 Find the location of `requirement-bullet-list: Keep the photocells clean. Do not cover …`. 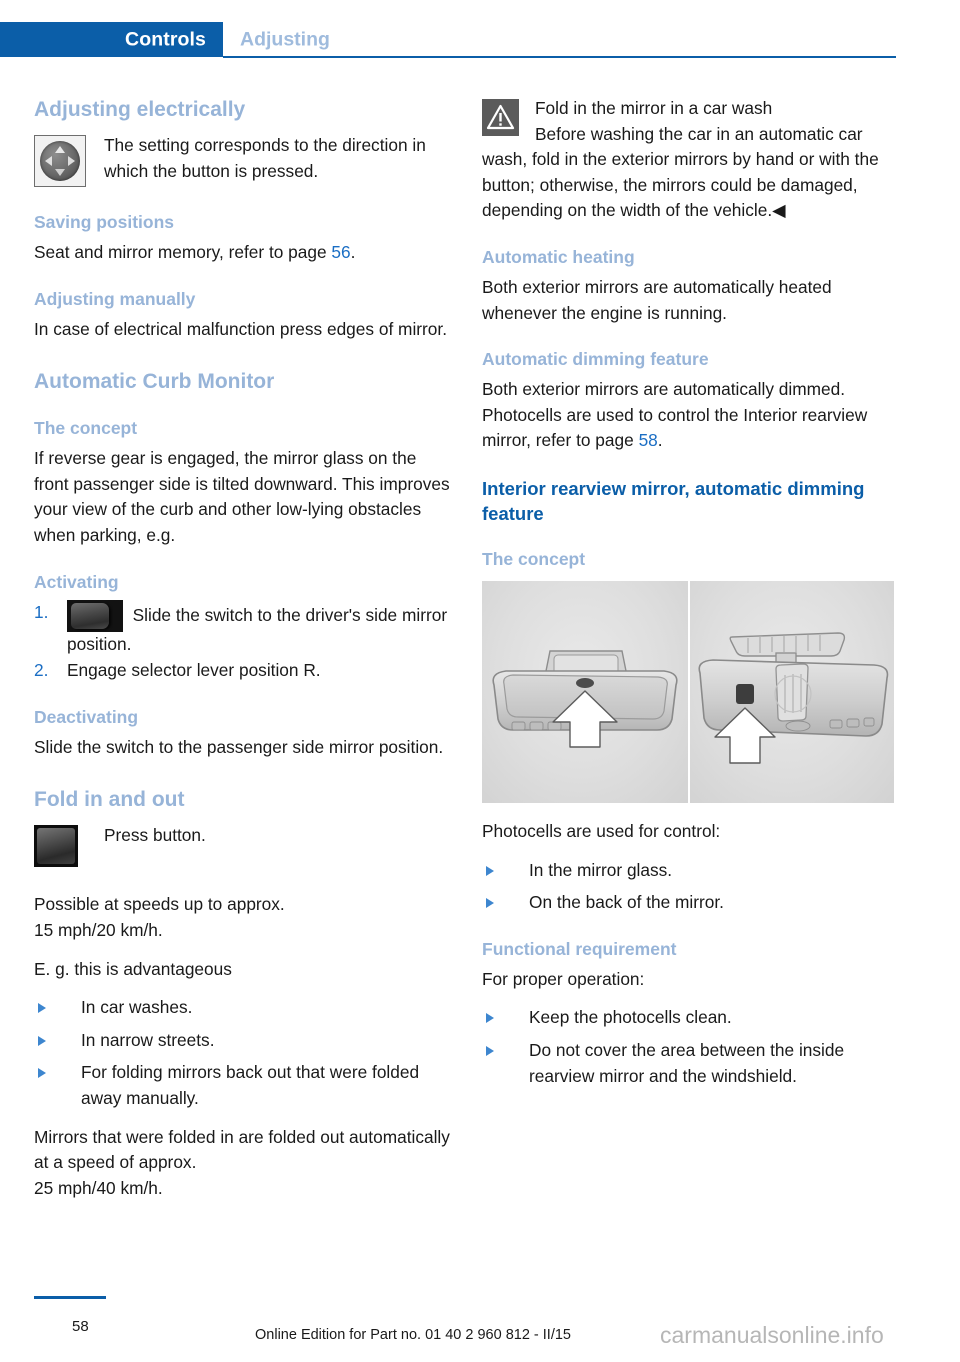

requirement-bullet-list: Keep the photocells clean. Do not cover … is located at coordinates (692, 1047).